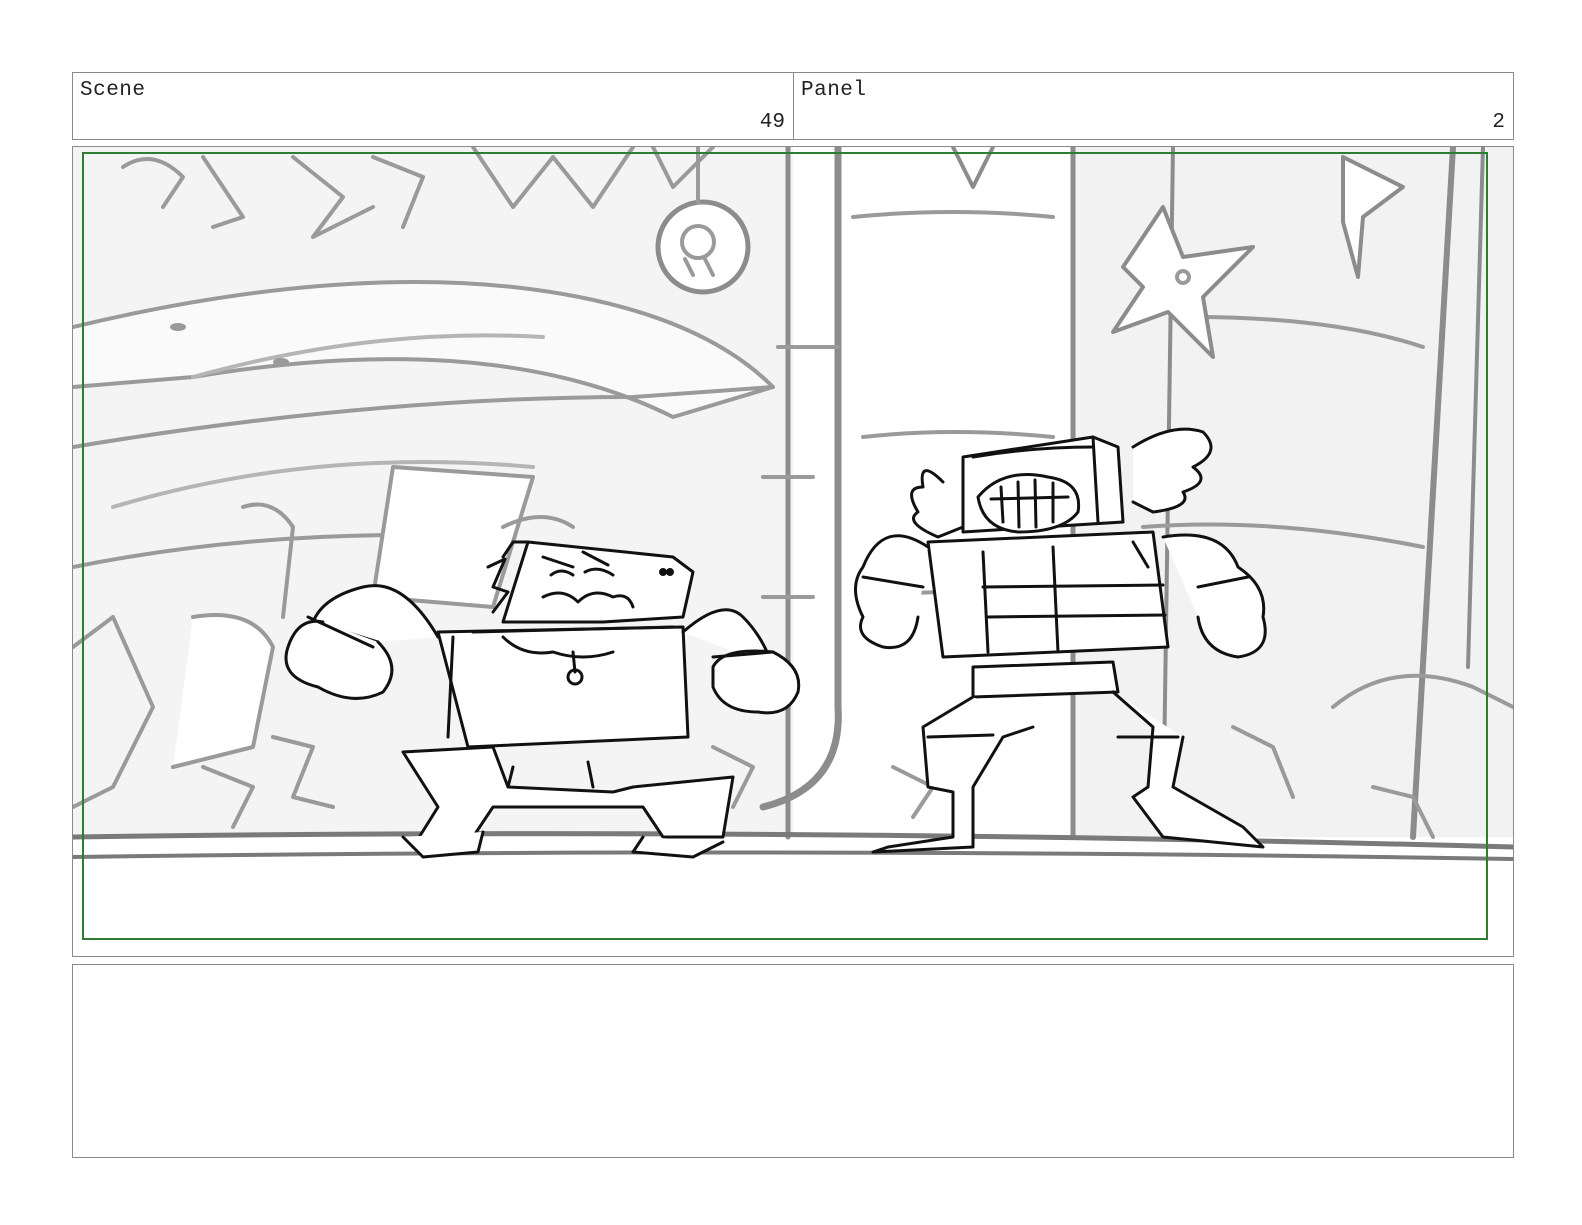 Image resolution: width=1582 pixels, height=1225 pixels. What do you see at coordinates (1498, 122) in the screenshot?
I see `panel-number: 2` at bounding box center [1498, 122].